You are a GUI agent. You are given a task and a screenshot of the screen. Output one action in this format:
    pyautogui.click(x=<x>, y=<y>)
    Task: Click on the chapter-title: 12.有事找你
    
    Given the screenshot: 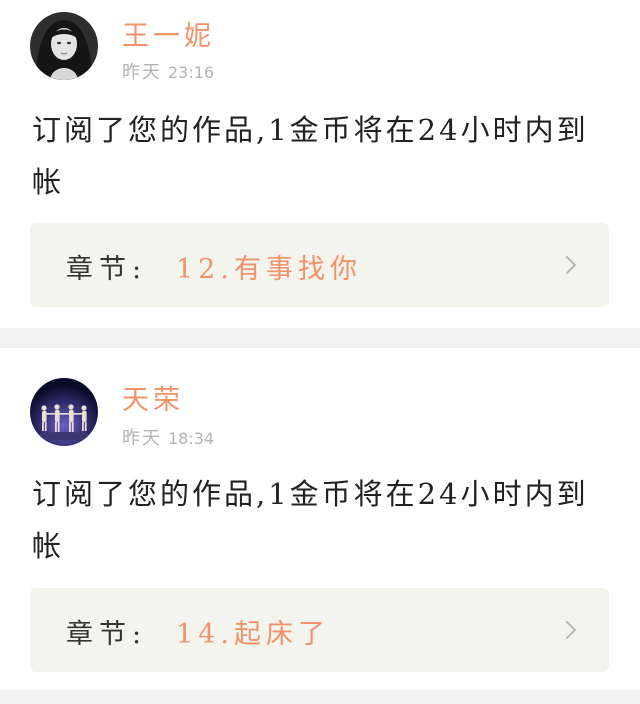 What is the action you would take?
    pyautogui.click(x=269, y=269)
    